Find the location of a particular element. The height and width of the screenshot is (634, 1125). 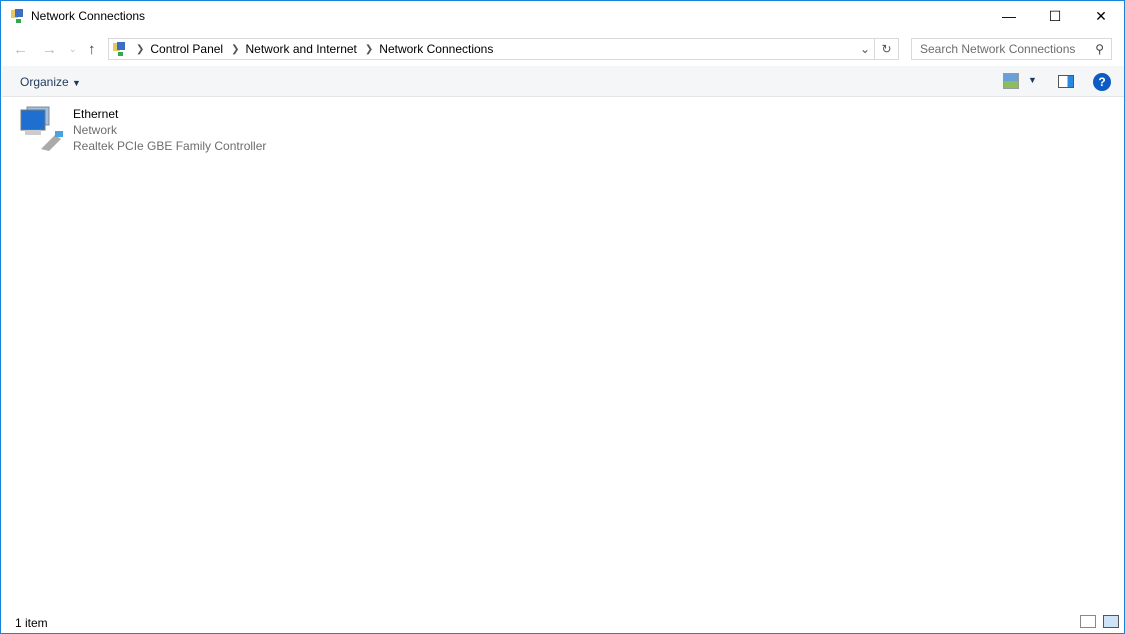

chevron-down-icon: ⌄ is located at coordinates (865, 49).